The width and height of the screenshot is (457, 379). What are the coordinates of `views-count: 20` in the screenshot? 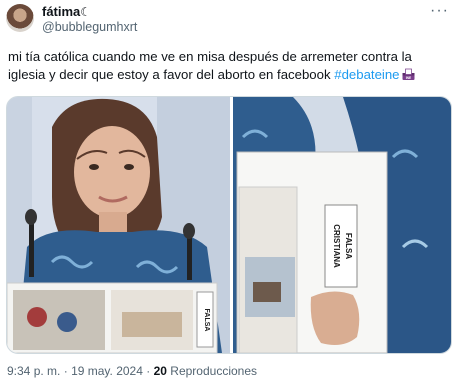 It's located at (160, 371).